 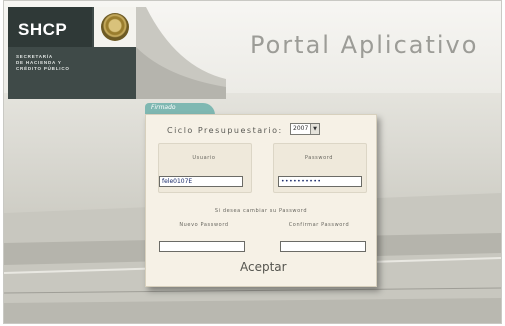 I want to click on aceptar-button: Aceptar, so click(x=263, y=267).